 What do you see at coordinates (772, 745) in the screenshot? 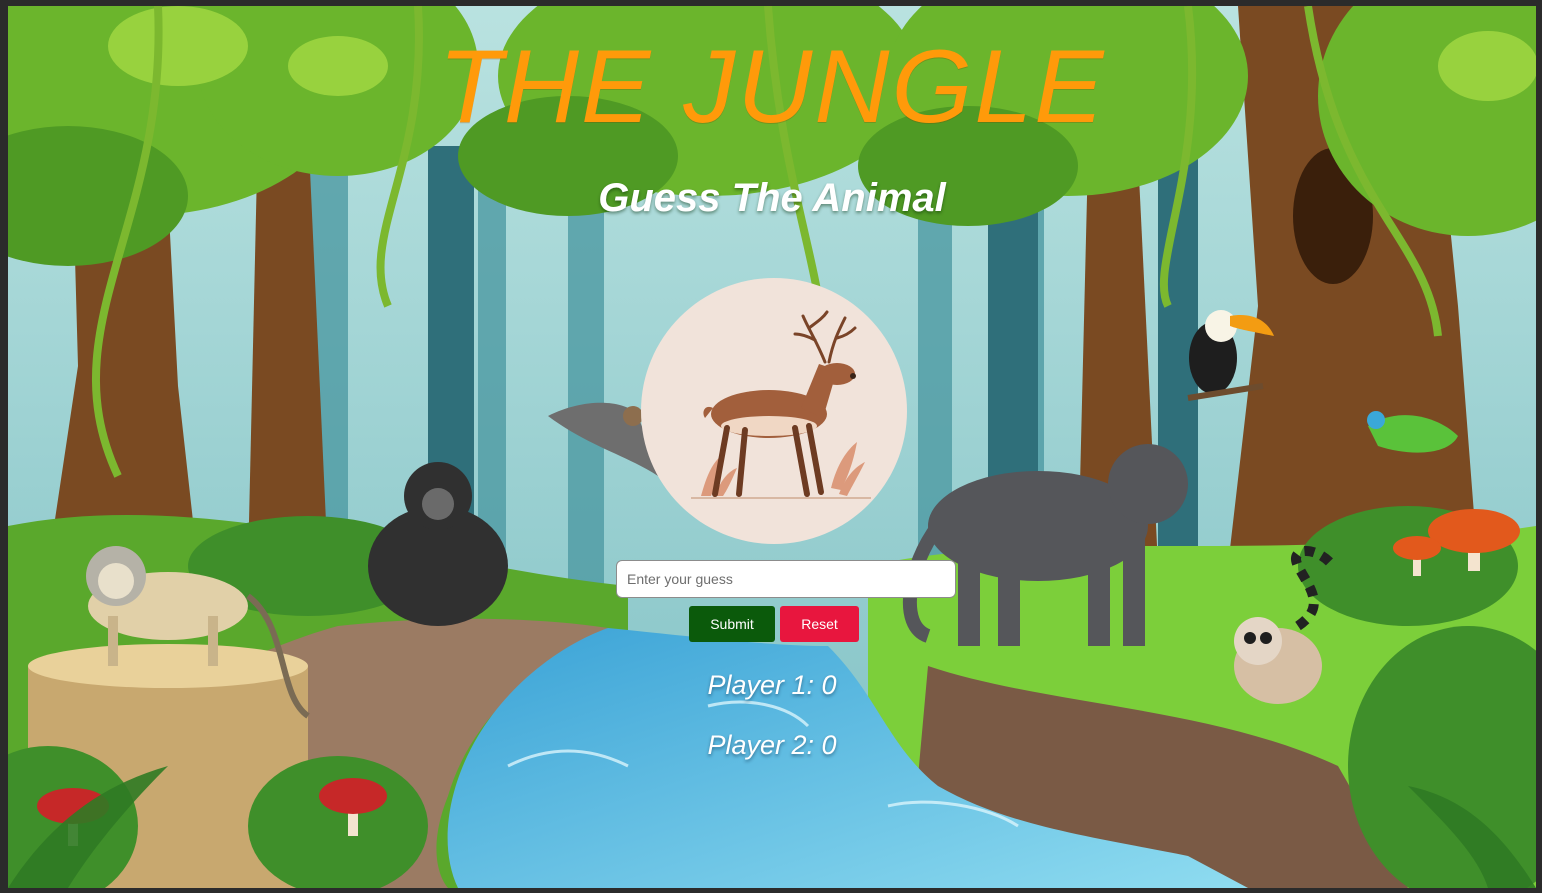
I see `player-2-score: Player 2: 0` at bounding box center [772, 745].